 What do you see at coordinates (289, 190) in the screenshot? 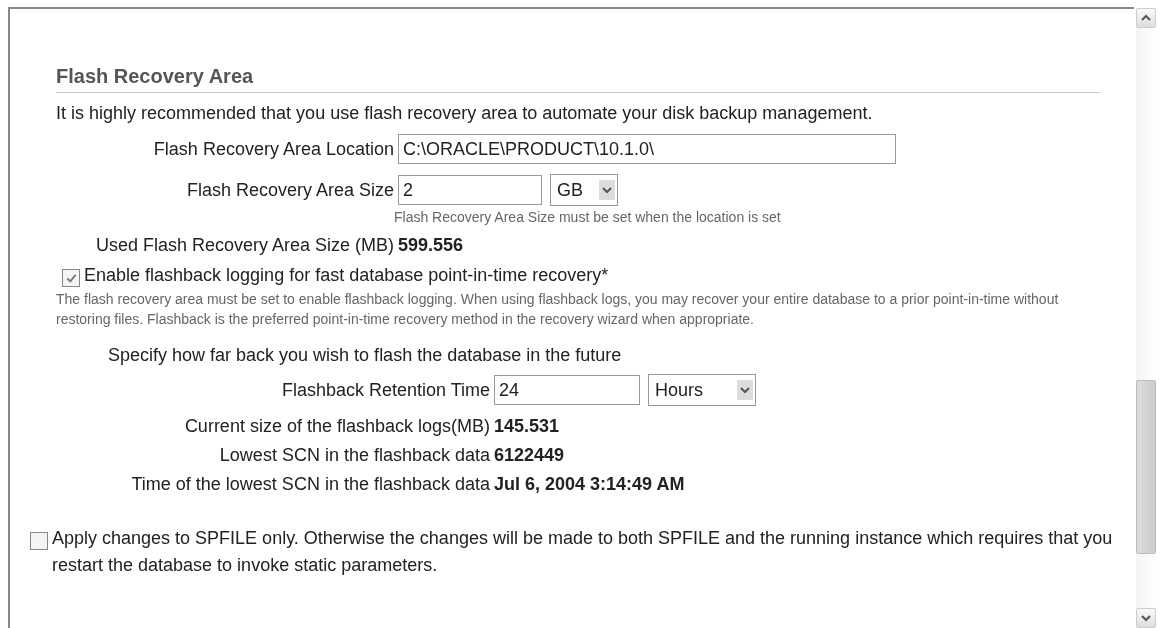
I see `field-label: Flash Recovery Area Size` at bounding box center [289, 190].